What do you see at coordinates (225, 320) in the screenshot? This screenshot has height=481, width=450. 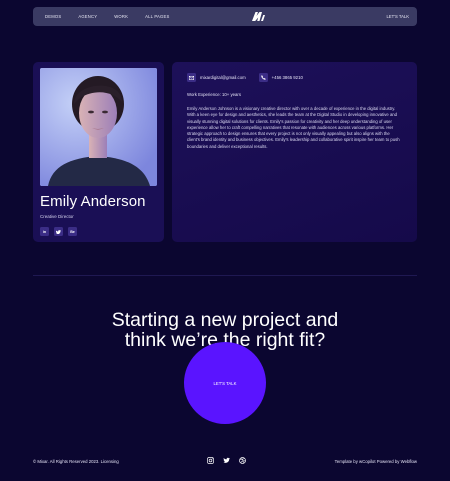 I see `cta-headline-line-1: Starting a new project and` at bounding box center [225, 320].